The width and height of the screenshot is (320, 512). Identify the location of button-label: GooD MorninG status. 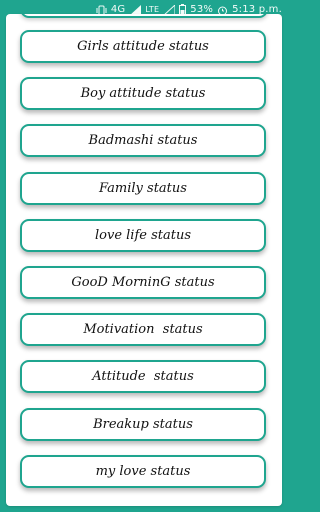
(143, 282).